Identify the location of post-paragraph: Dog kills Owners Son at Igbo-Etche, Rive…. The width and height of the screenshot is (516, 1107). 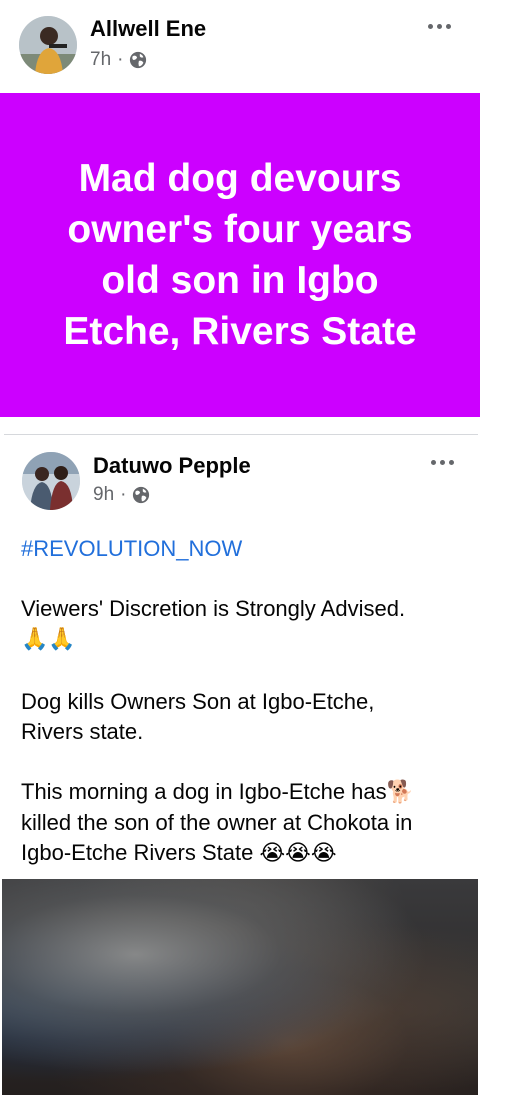
(221, 717).